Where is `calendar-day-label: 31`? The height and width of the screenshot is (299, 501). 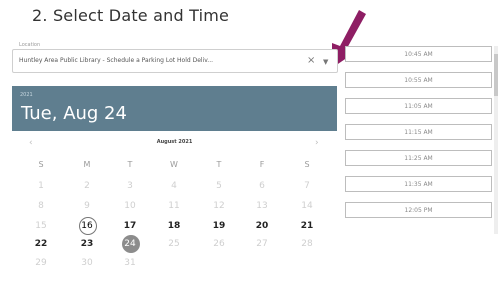
calendar-day-label: 31 is located at coordinates (130, 263).